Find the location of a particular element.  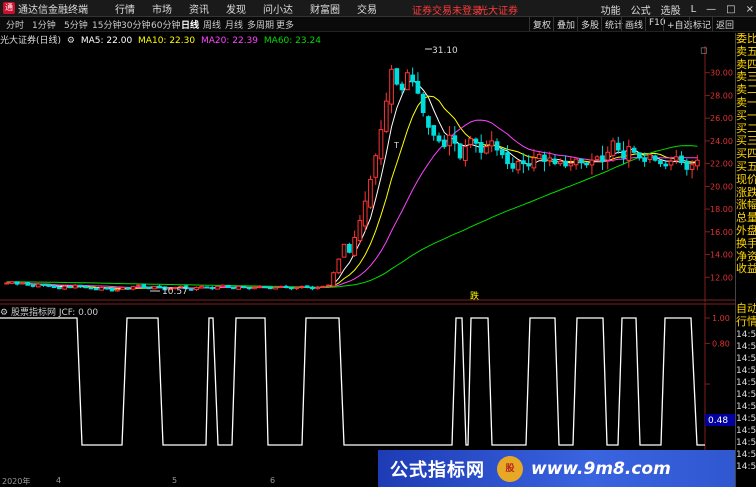

coin-logo-icon: 股 is located at coordinates (510, 468).